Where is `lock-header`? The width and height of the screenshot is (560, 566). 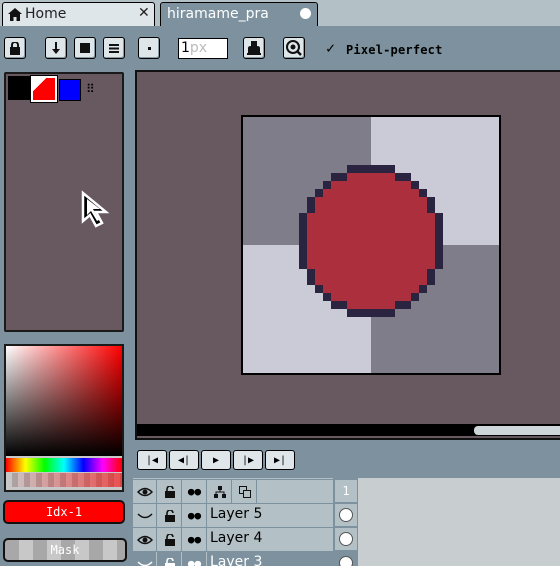
lock-header is located at coordinates (170, 491).